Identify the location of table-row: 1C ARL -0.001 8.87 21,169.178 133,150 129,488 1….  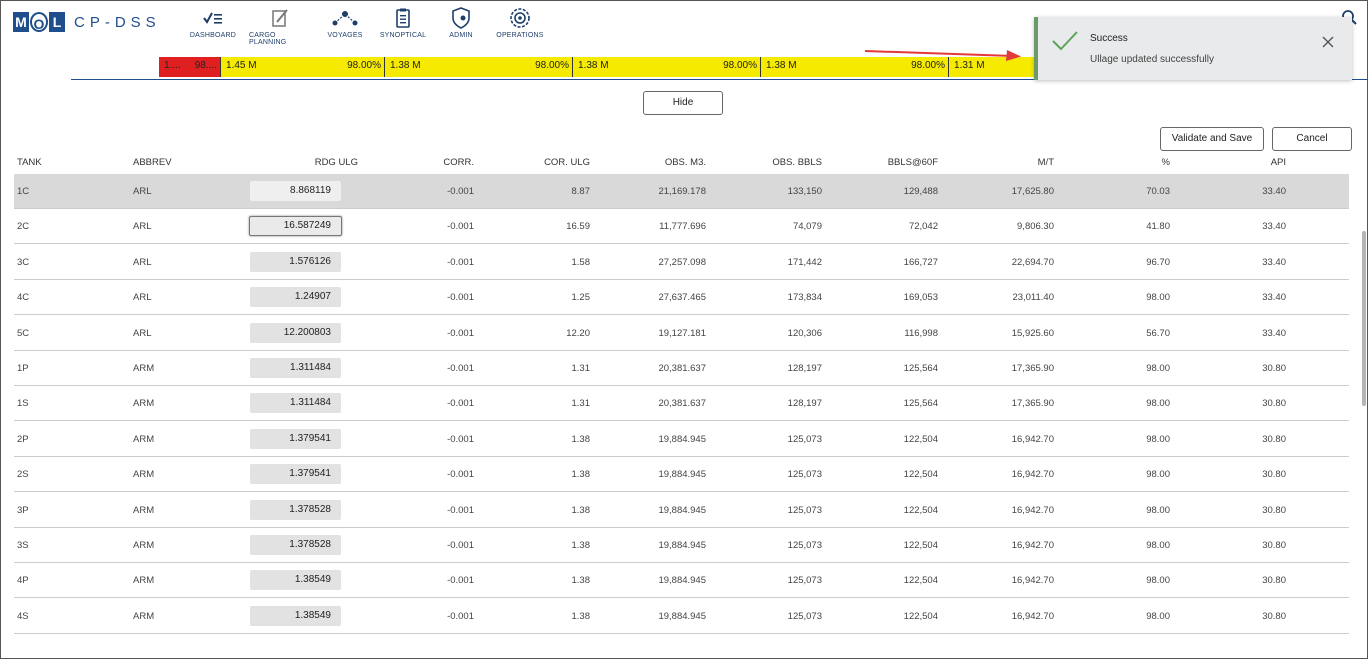
(681, 191).